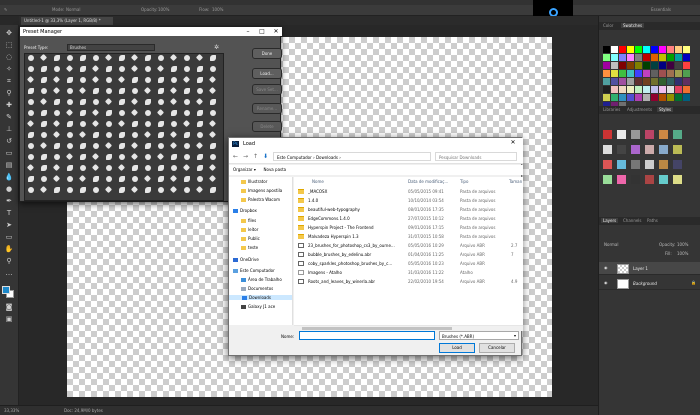  What do you see at coordinates (610, 220) in the screenshot?
I see `tab-layers: Layers` at bounding box center [610, 220].